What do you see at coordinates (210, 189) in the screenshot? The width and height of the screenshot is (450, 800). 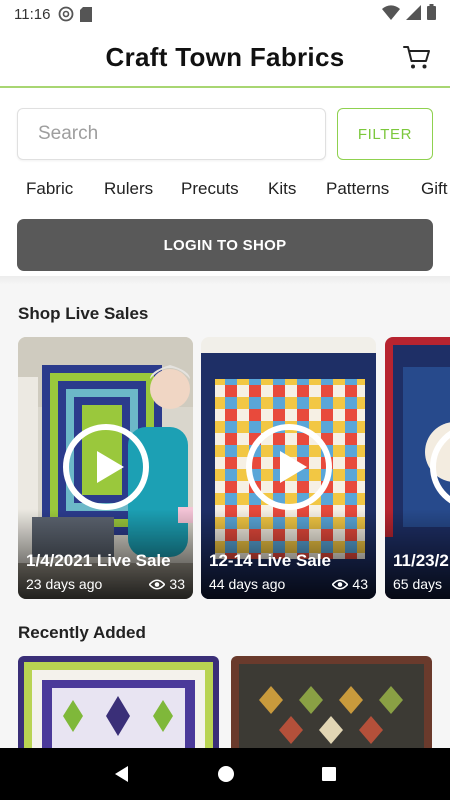 I see `category-precuts: Precuts` at bounding box center [210, 189].